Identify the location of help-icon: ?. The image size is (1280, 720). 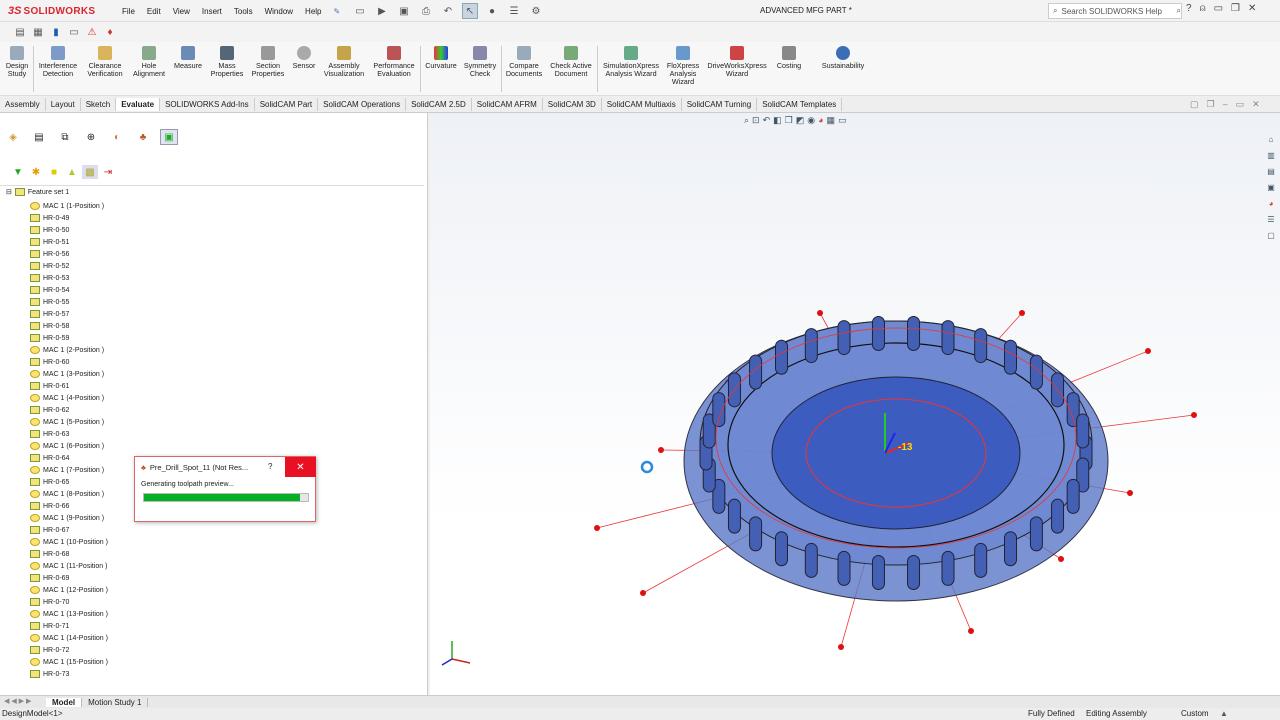
(1189, 8).